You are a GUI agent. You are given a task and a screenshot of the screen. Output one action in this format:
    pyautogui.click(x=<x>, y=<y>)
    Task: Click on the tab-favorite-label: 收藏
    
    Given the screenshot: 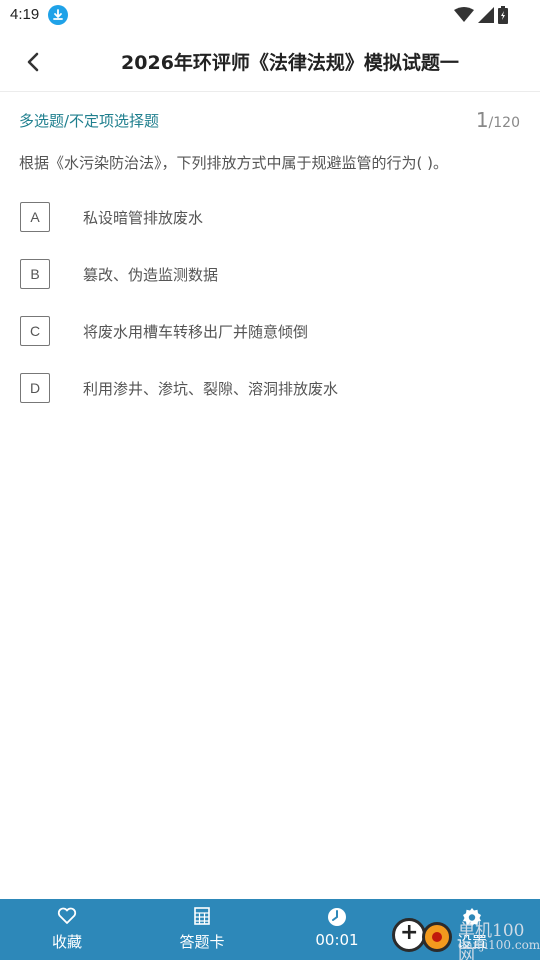 What is the action you would take?
    pyautogui.click(x=66, y=942)
    